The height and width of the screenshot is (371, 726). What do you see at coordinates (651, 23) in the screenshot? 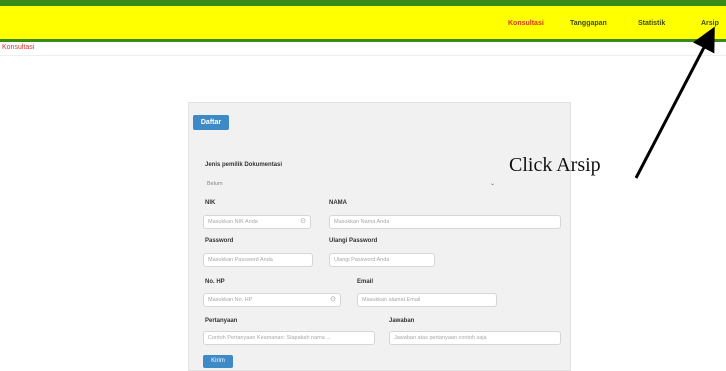
I see `nav-statistik: Statistik` at bounding box center [651, 23].